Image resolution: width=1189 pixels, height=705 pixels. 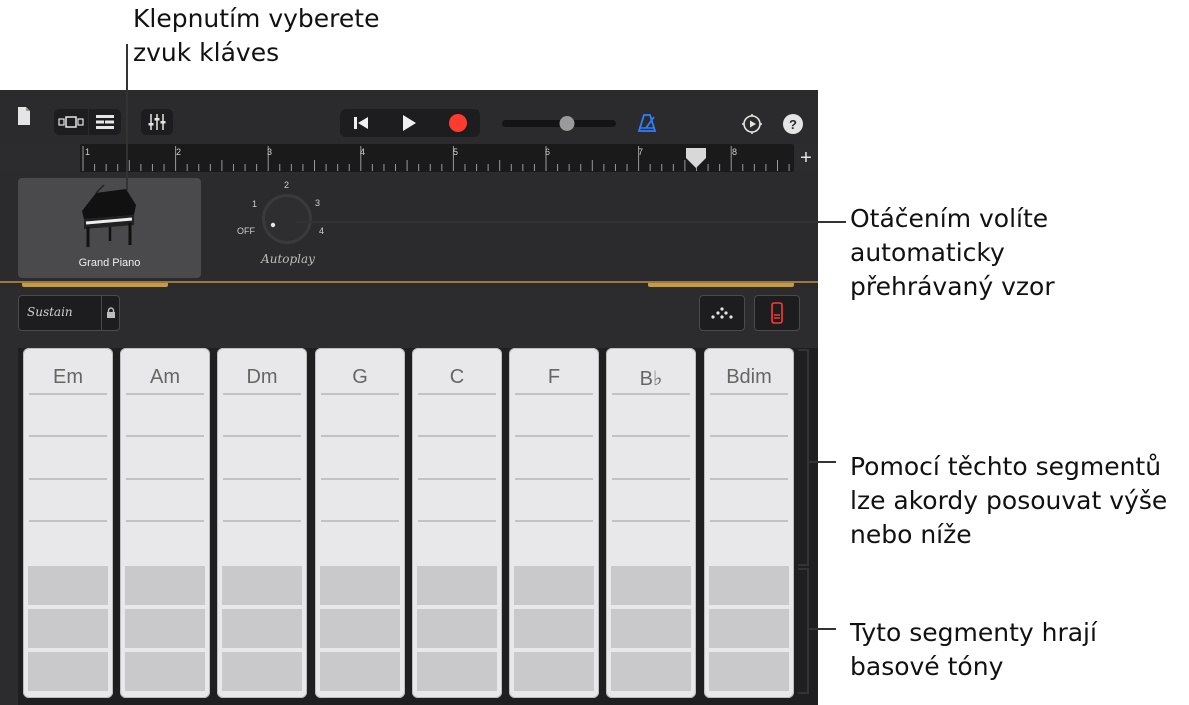 What do you see at coordinates (548, 152) in the screenshot?
I see `ruler-bar-label: 6` at bounding box center [548, 152].